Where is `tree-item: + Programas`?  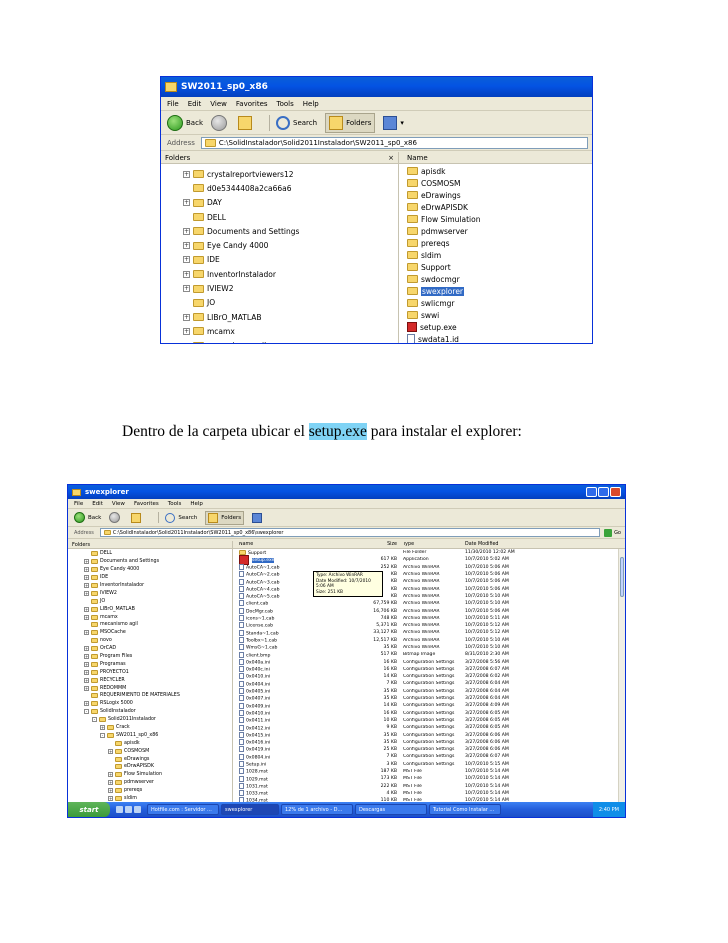
tree-item: + Programas is located at coordinates (150, 664).